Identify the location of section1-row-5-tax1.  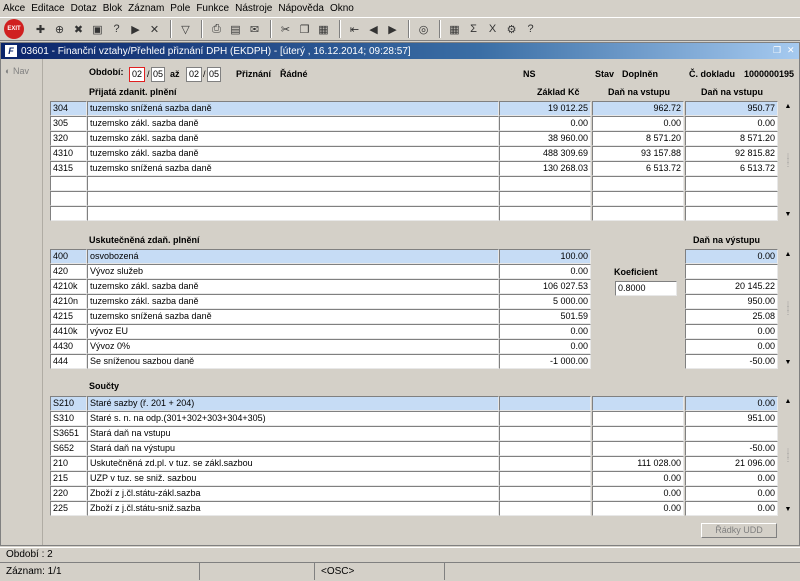
(638, 183).